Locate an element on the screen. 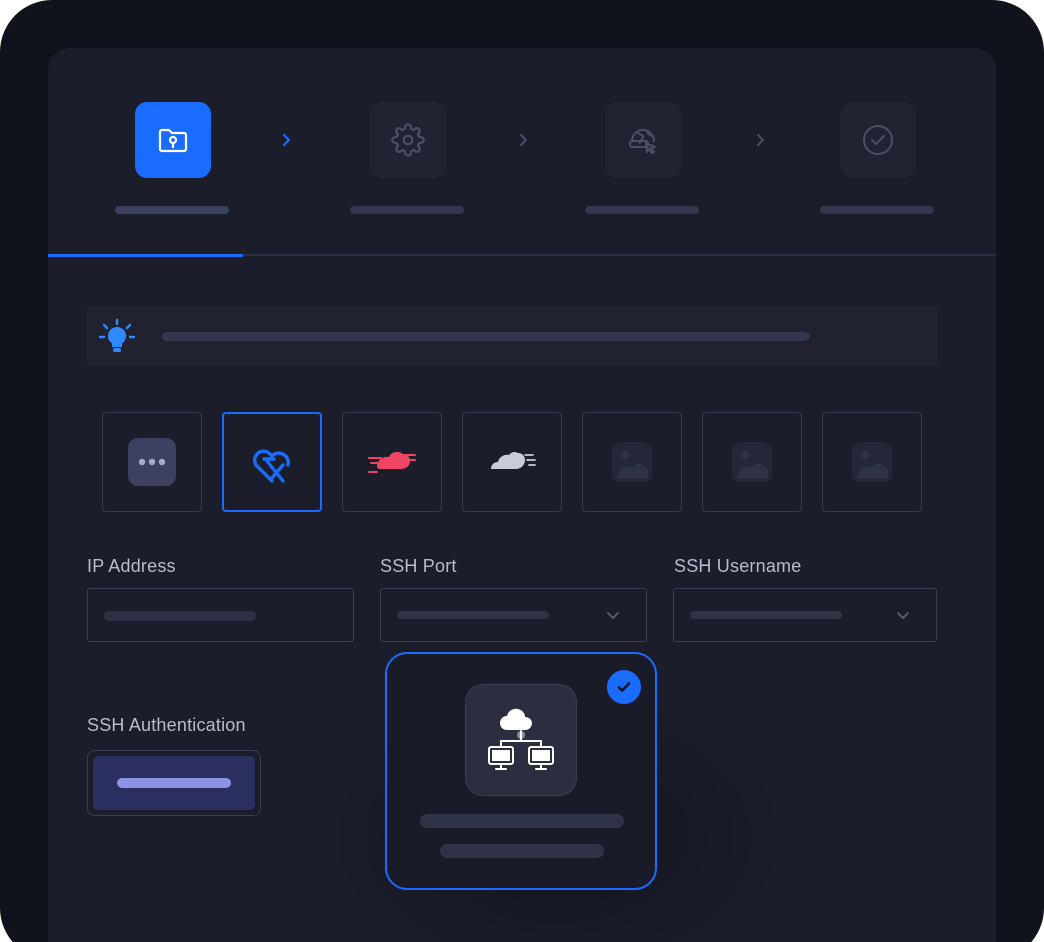 The image size is (1044, 942). grey-speed-cloud-icon is located at coordinates (513, 460).